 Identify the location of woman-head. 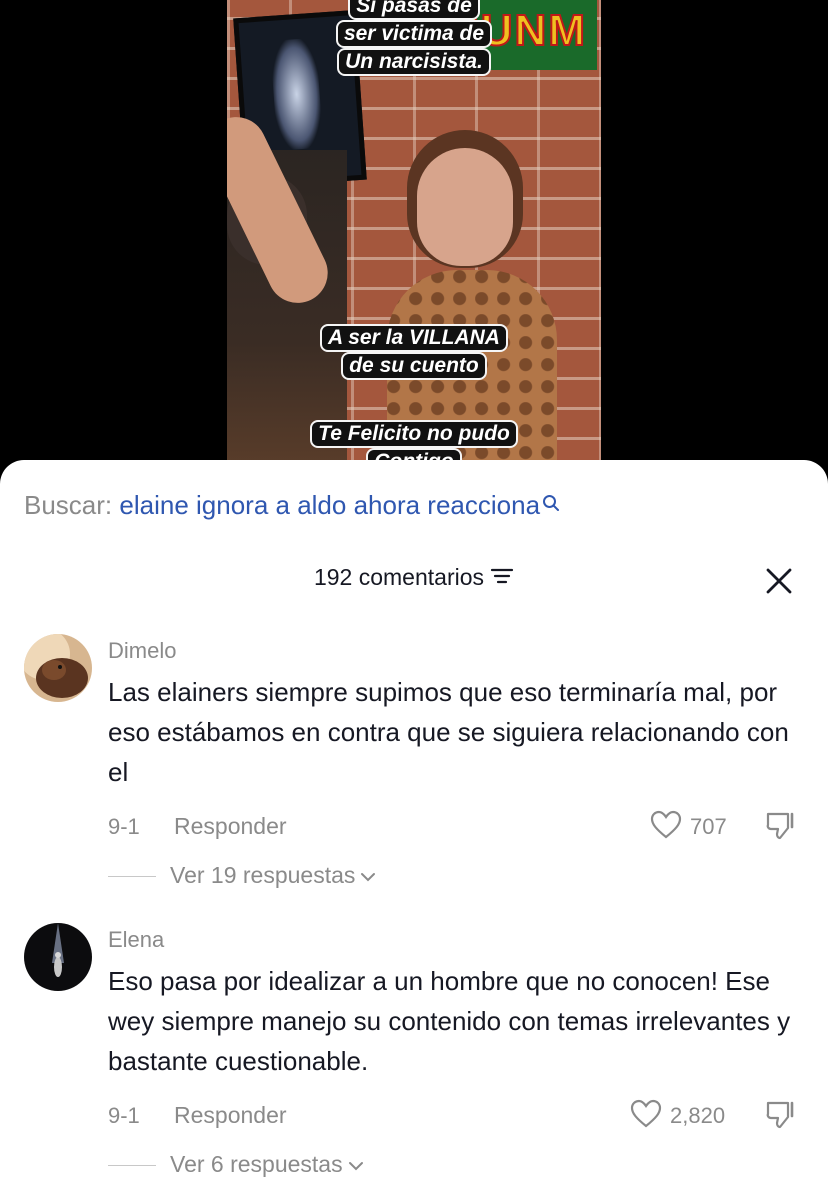
(465, 207).